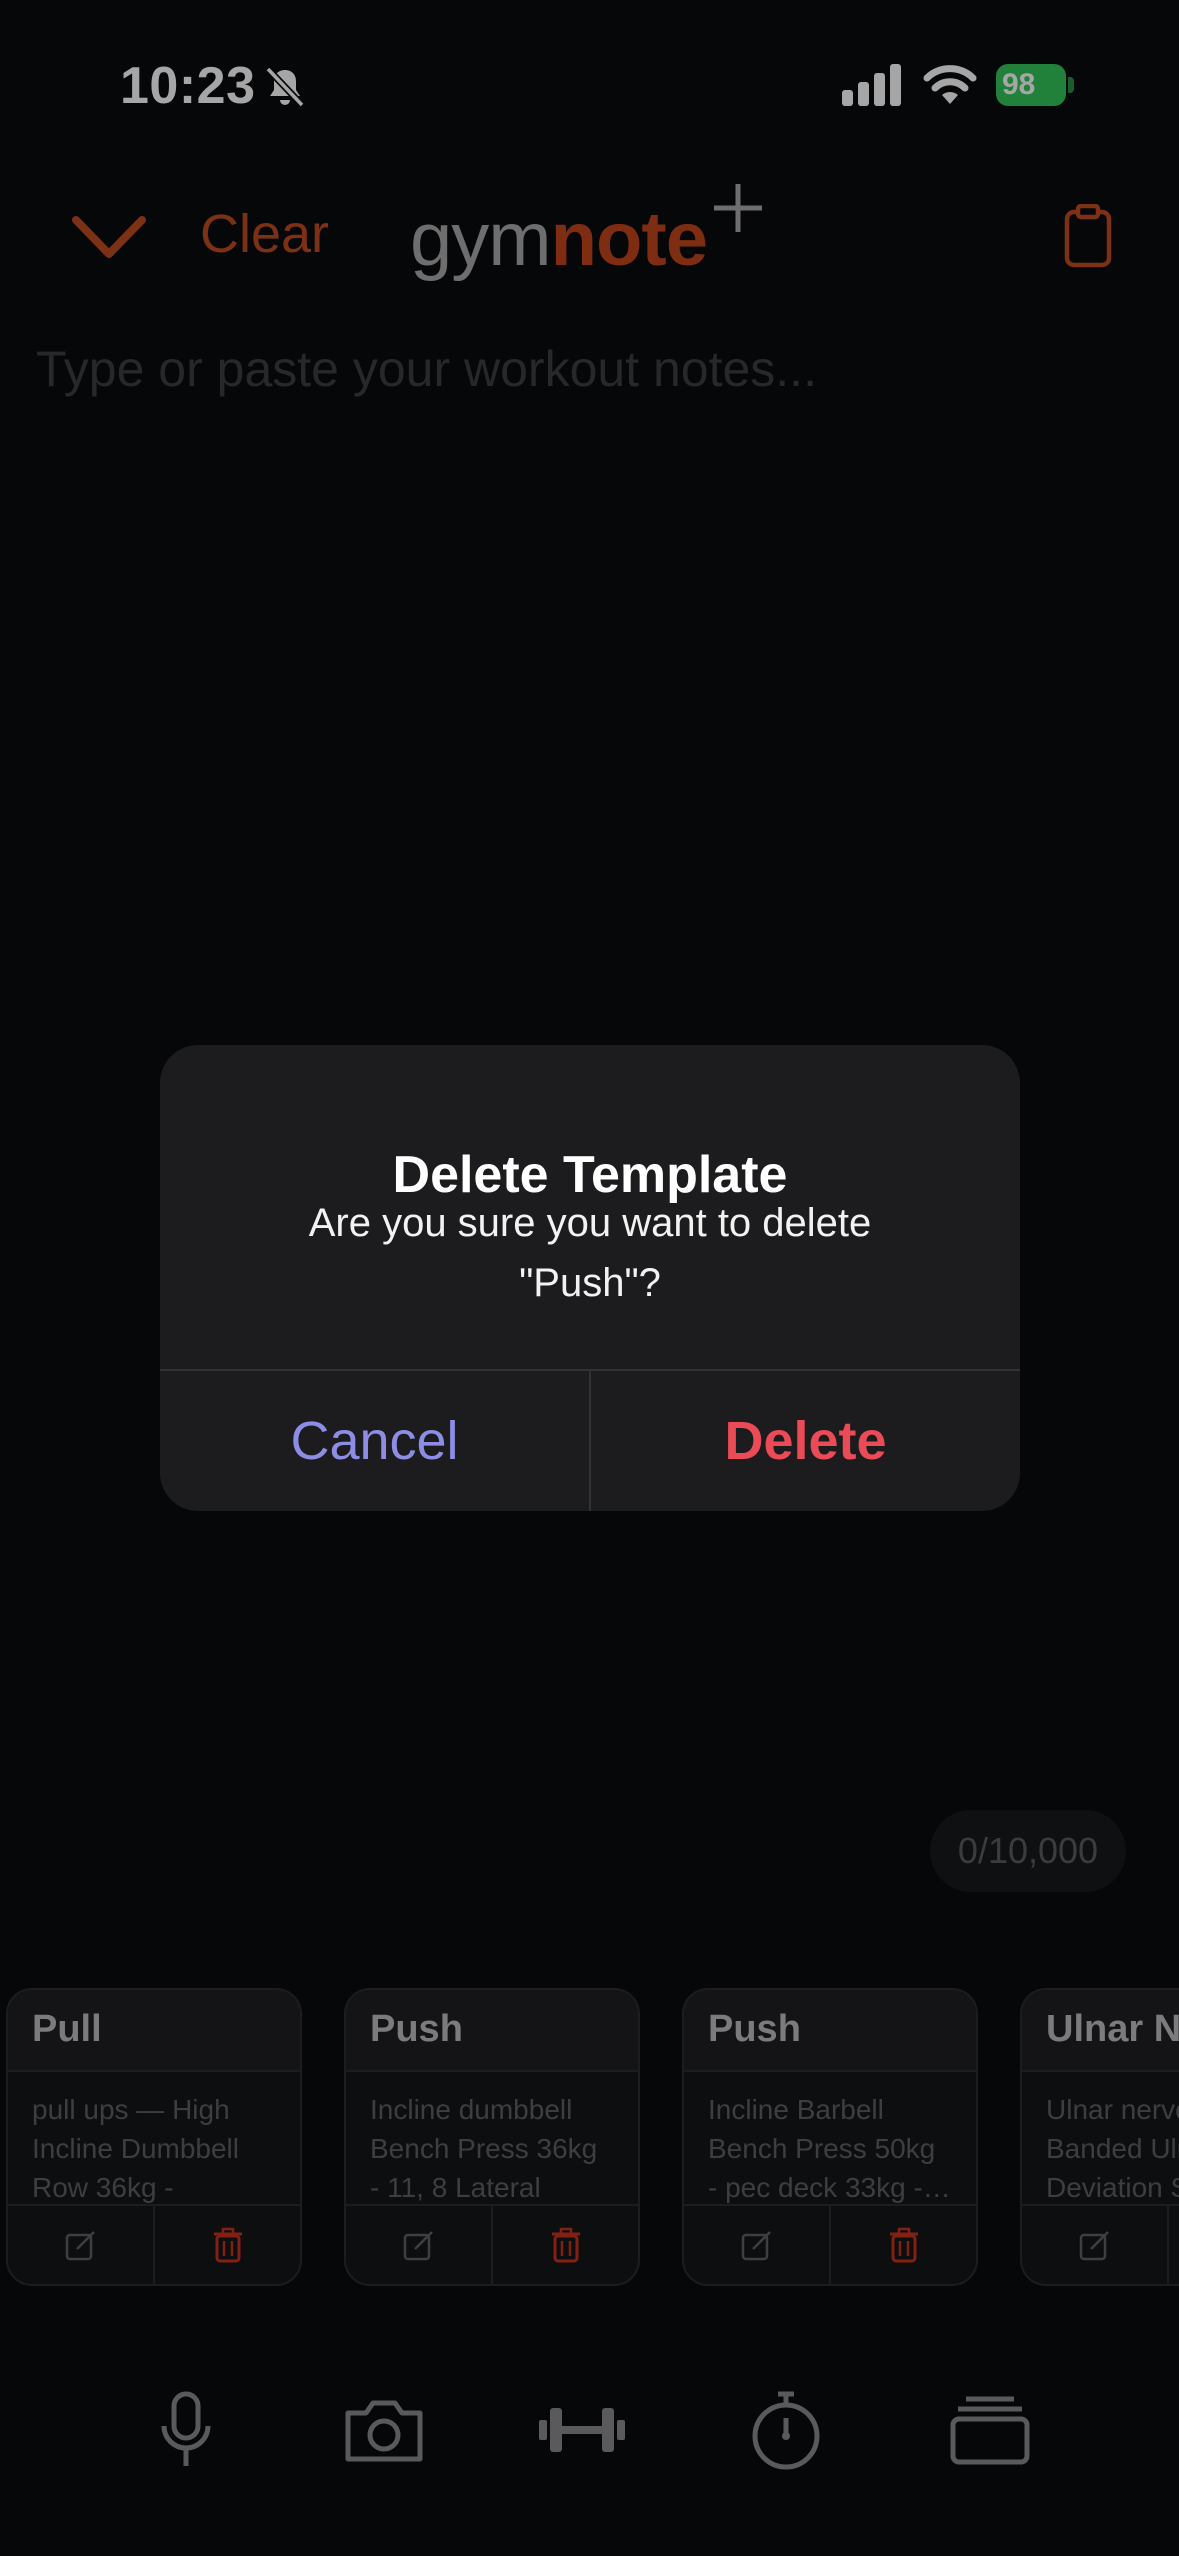 The height and width of the screenshot is (2556, 1179). What do you see at coordinates (805, 1441) in the screenshot?
I see `confirm-delete-button: Delete` at bounding box center [805, 1441].